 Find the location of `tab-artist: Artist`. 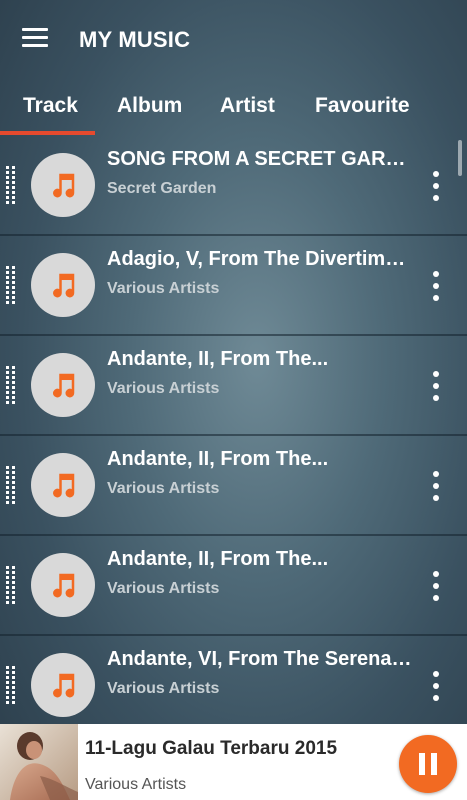

tab-artist: Artist is located at coordinates (247, 106).